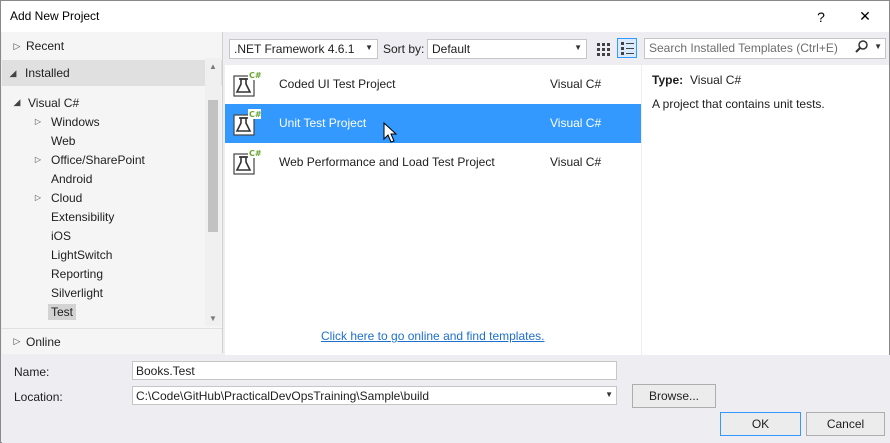 Image resolution: width=890 pixels, height=443 pixels. What do you see at coordinates (668, 80) in the screenshot?
I see `type-label: Type:` at bounding box center [668, 80].